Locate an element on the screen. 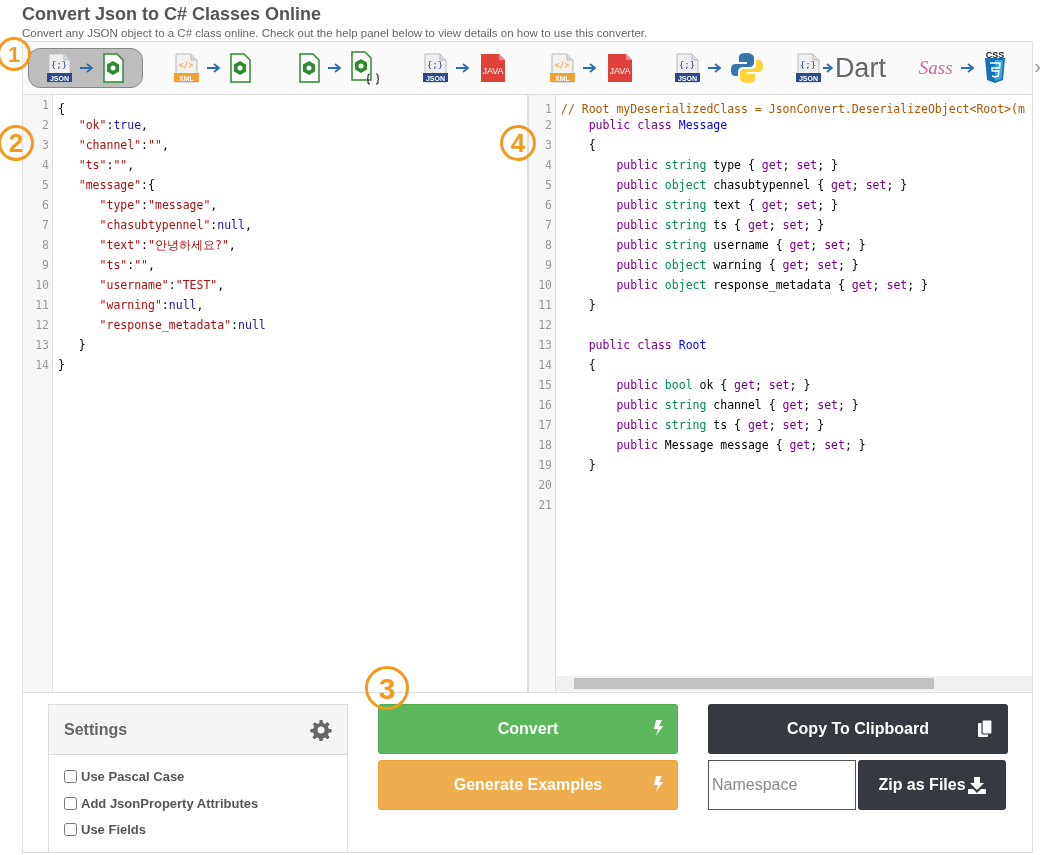 Image resolution: width=1044 pixels, height=855 pixels. code-line: "warning":null, is located at coordinates (151, 305).